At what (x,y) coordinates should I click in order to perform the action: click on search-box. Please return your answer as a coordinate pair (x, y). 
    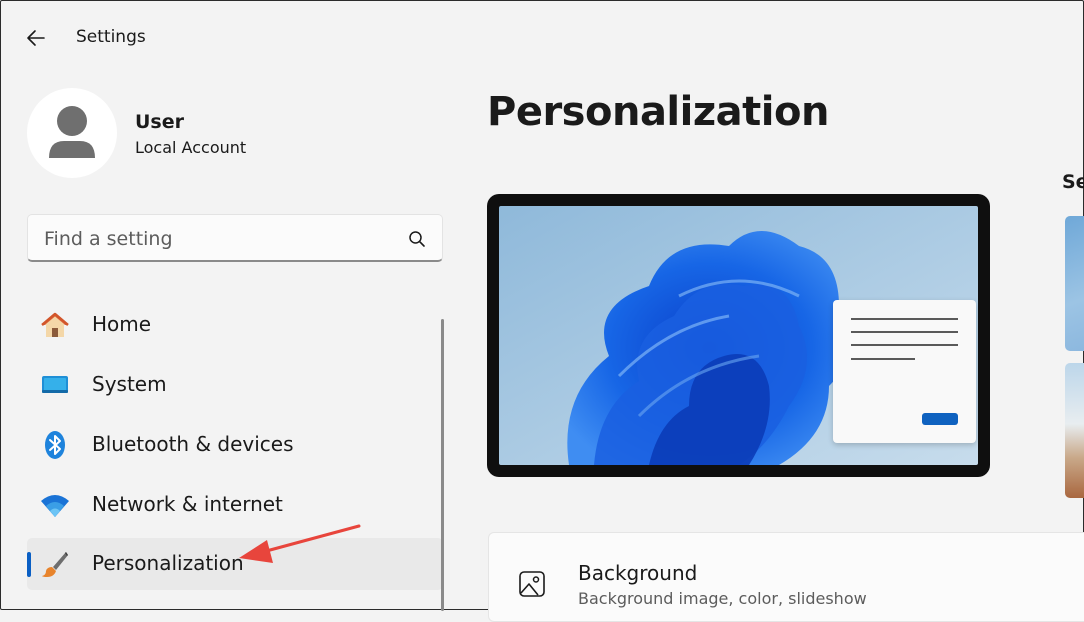
    Looking at the image, I should click on (235, 238).